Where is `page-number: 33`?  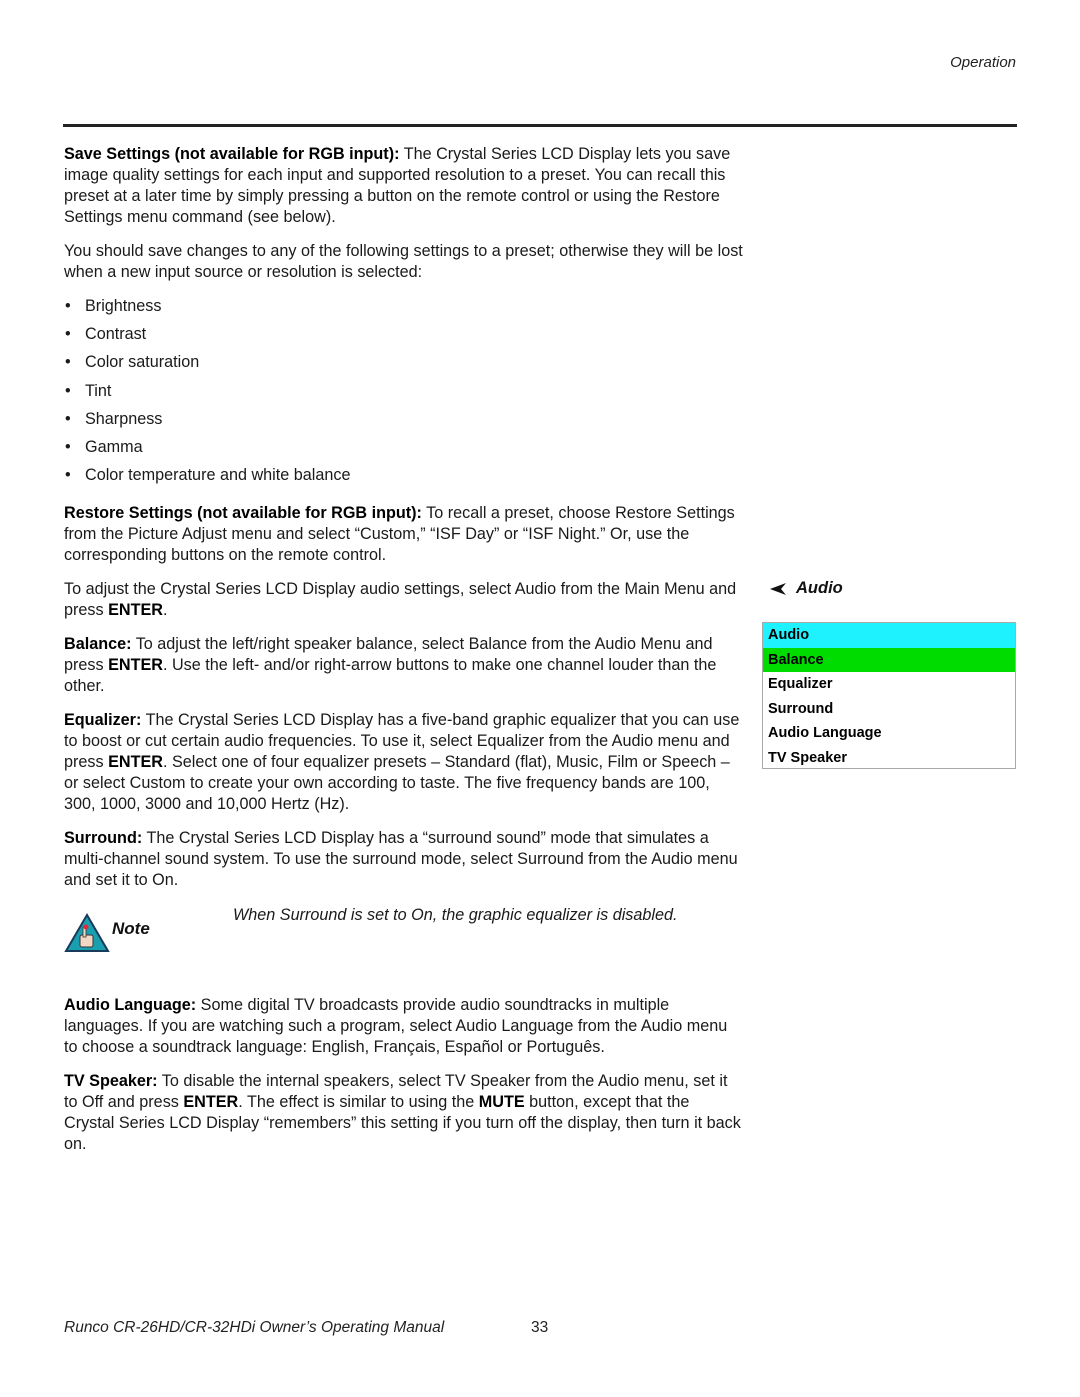
page-number: 33 is located at coordinates (540, 1327).